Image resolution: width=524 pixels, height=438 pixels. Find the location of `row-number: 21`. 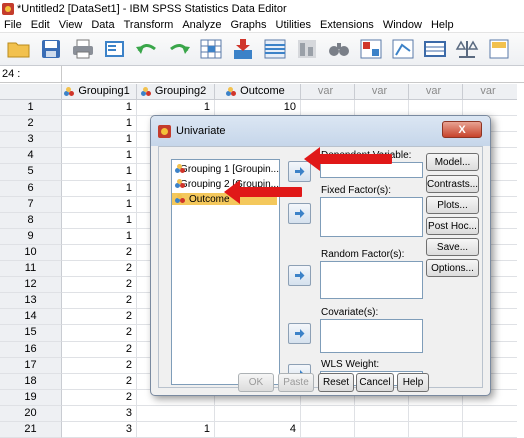

row-number: 21 is located at coordinates (31, 429).